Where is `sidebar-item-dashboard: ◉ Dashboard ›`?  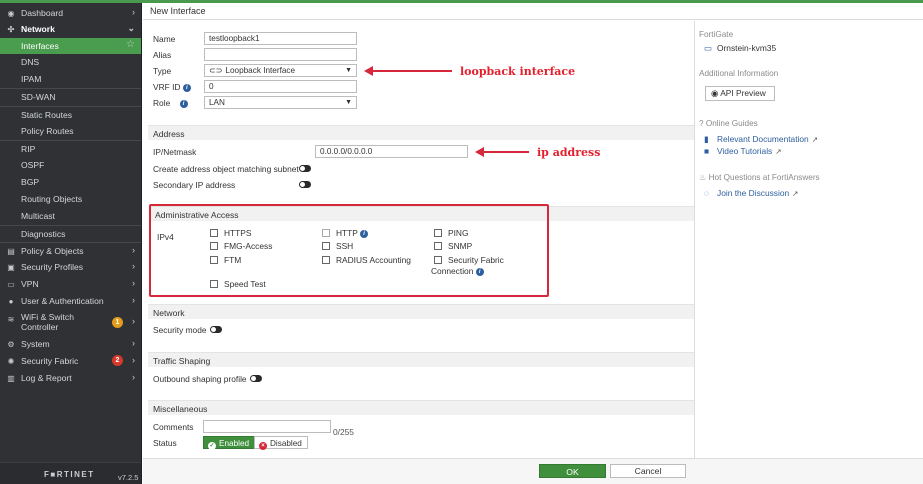 sidebar-item-dashboard: ◉ Dashboard › is located at coordinates (70, 13).